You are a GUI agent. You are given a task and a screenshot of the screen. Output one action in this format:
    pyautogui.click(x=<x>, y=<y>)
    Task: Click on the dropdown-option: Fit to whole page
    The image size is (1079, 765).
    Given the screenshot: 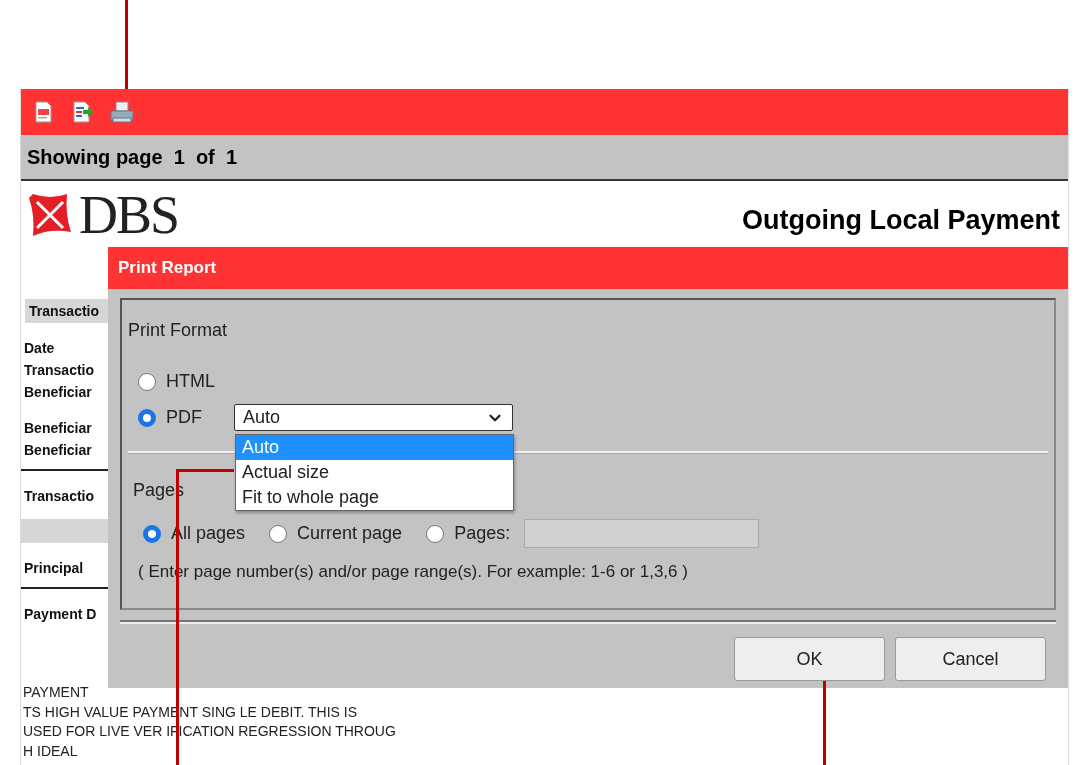 What is the action you would take?
    pyautogui.click(x=374, y=497)
    